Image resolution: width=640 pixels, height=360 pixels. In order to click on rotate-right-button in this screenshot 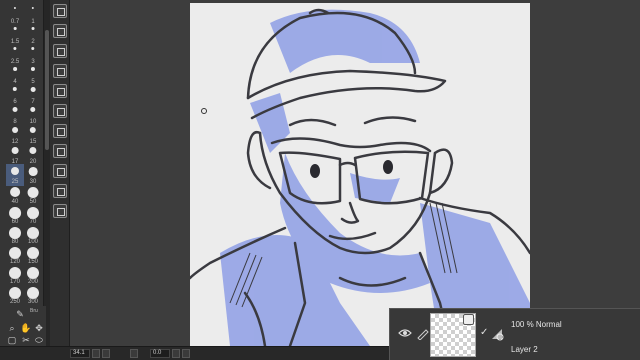, I will do `click(186, 353)`.